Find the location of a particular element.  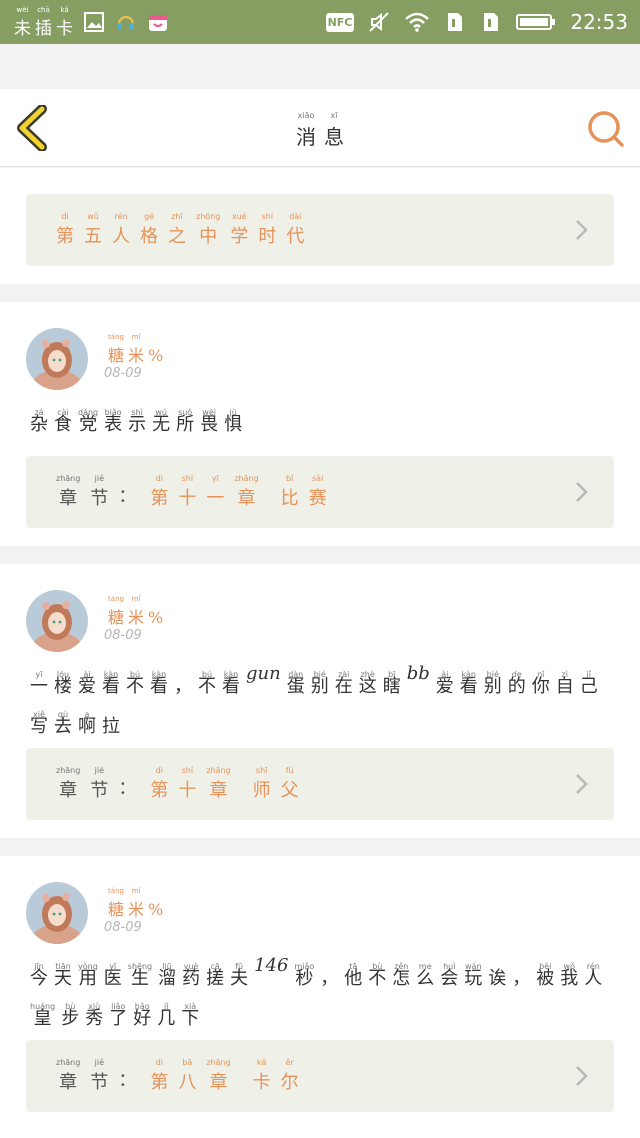

chapter-title-char: sài 赛 is located at coordinates (318, 492).